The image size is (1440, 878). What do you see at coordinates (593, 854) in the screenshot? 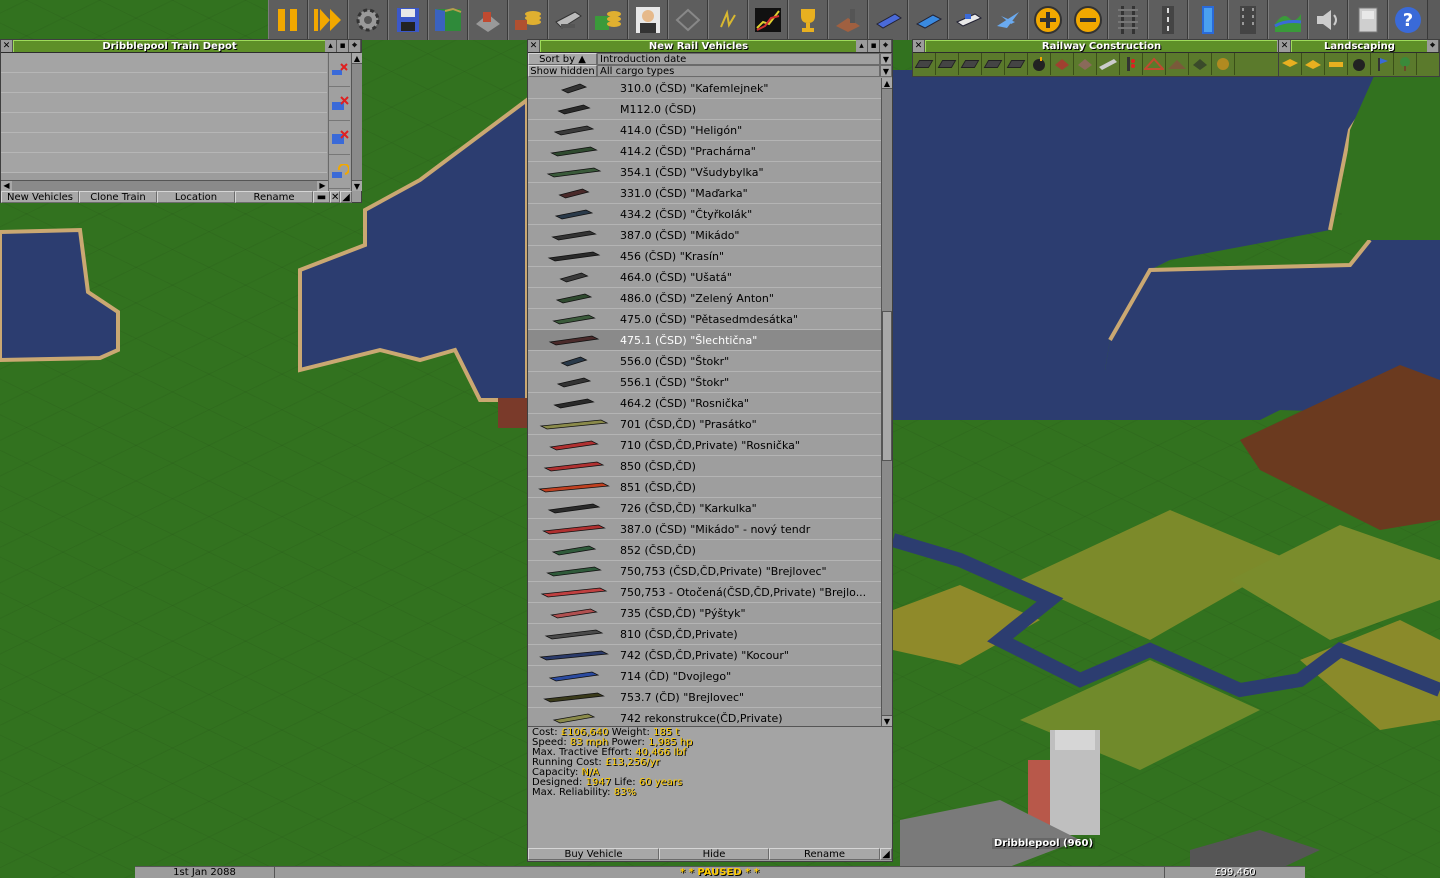
I see `buy-vehicle-button: Buy Vehicle` at bounding box center [593, 854].